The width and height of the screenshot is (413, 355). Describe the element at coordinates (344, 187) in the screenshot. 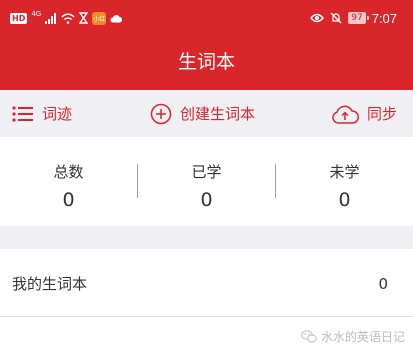

I see `stat-unlearned: 未学 0` at that location.